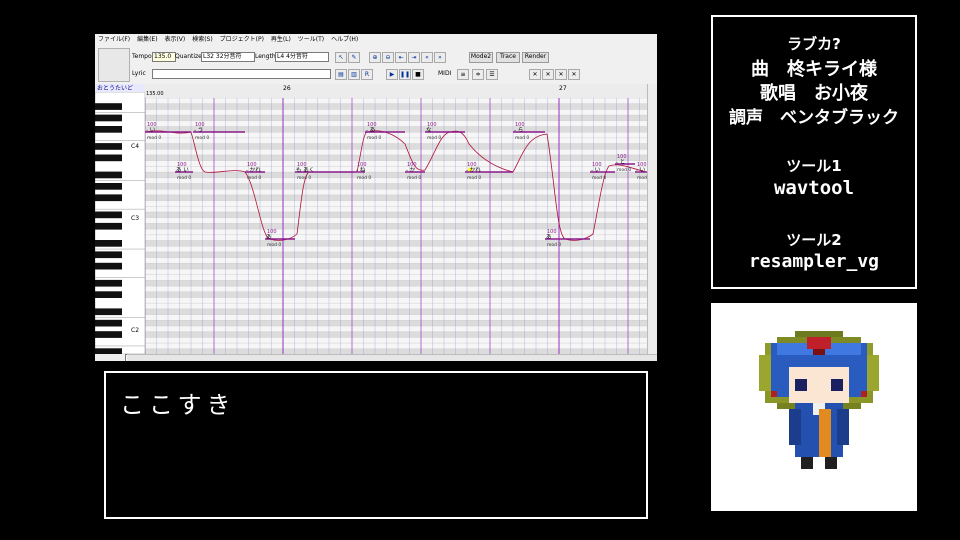  I want to click on menu-tools: ツール(T), so click(311, 39).